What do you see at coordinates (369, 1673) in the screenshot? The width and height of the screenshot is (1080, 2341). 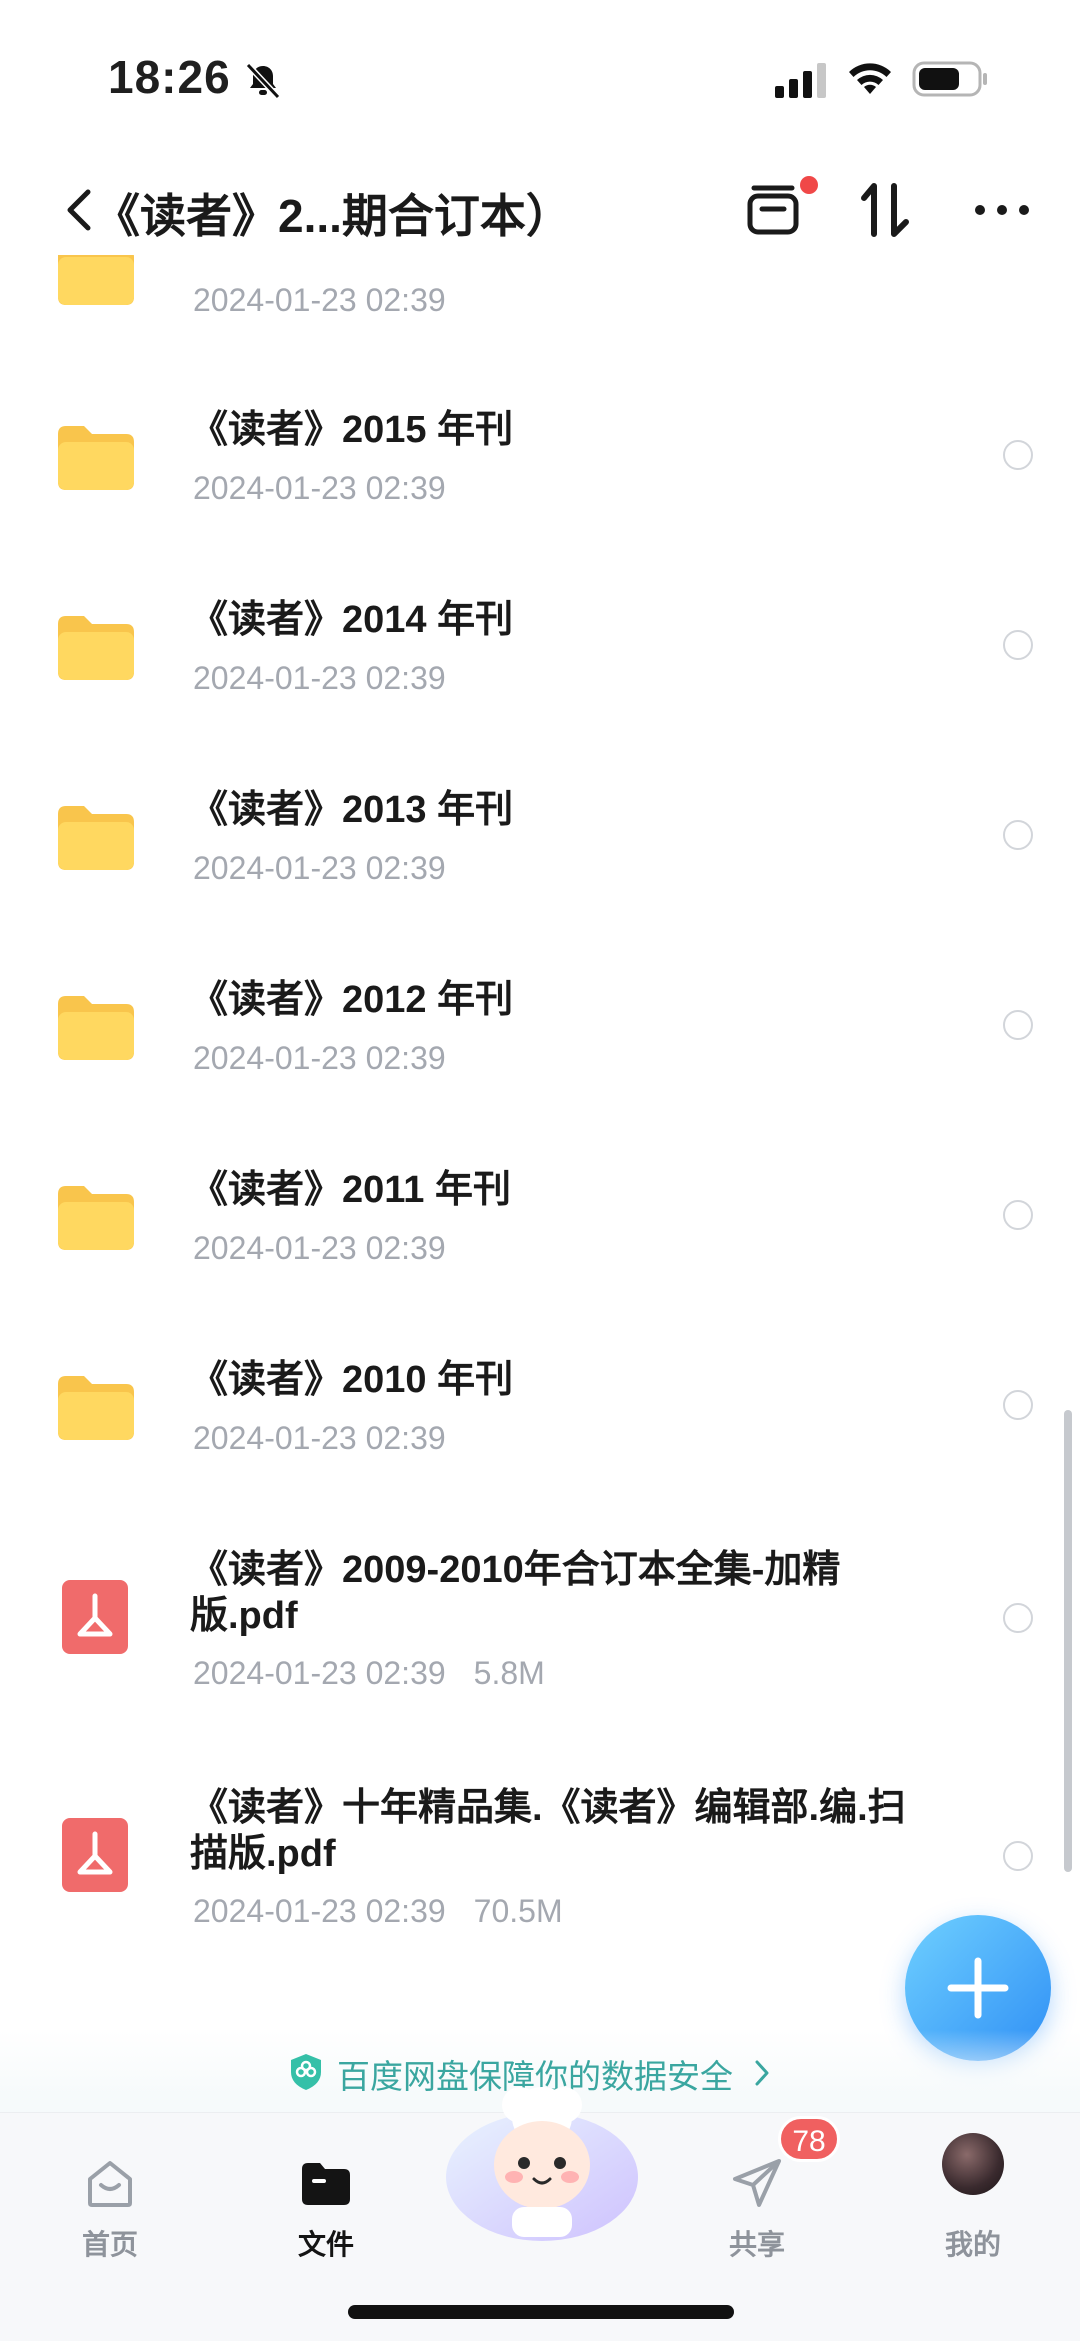 I see `file-meta: 2024-01-23 02:39 5.8M` at bounding box center [369, 1673].